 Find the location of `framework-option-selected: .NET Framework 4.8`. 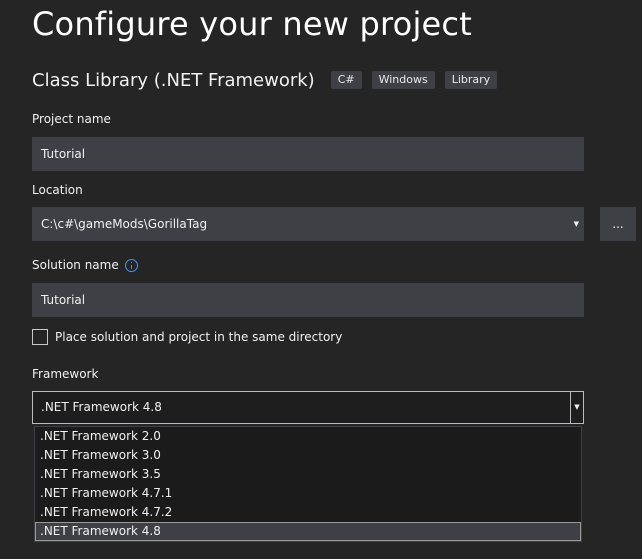

framework-option-selected: .NET Framework 4.8 is located at coordinates (308, 531).